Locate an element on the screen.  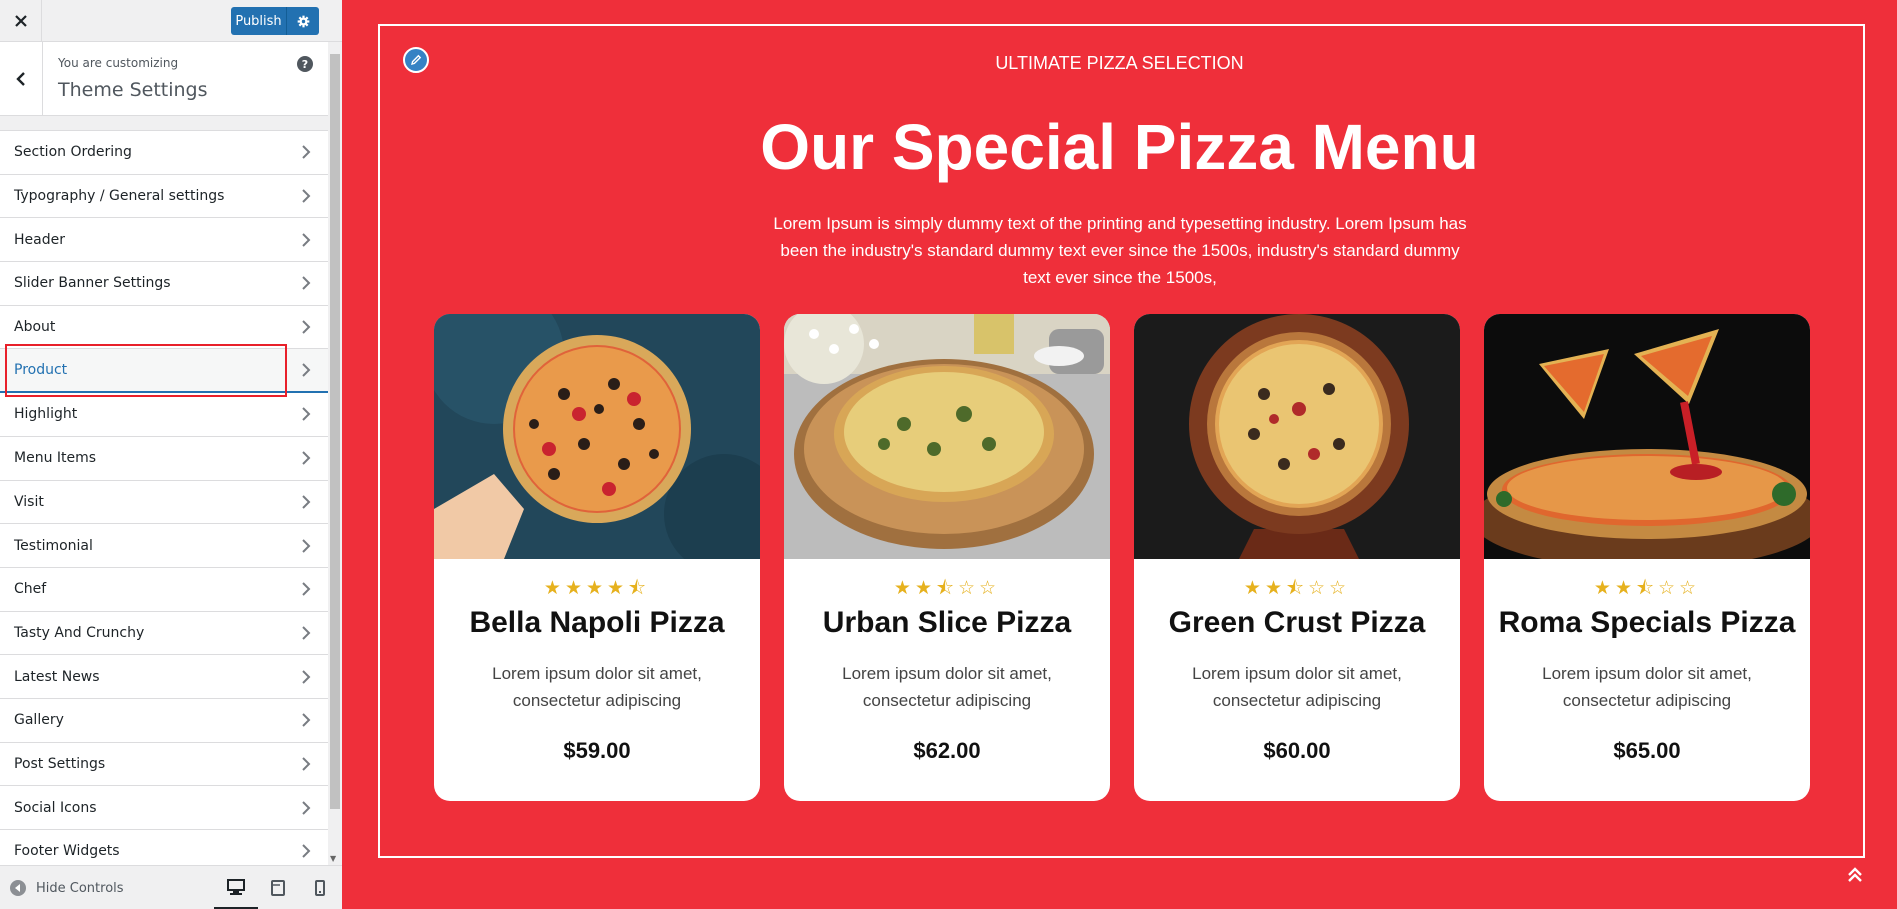
preview-tablet-button is located at coordinates (278, 887).